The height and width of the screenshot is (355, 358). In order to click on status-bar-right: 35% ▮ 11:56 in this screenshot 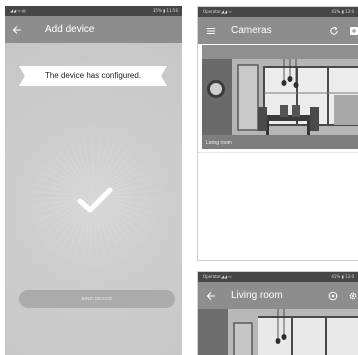, I will do `click(165, 10)`.